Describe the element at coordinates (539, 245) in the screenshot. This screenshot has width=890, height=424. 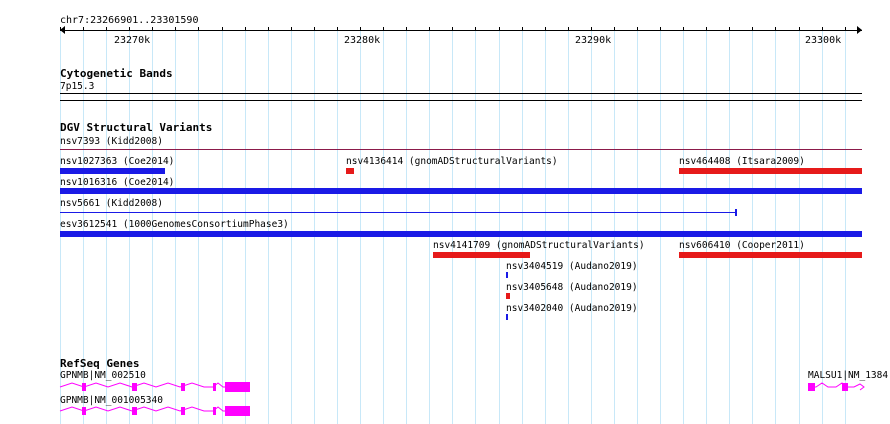
I see `variant-label: nsv4141709 (gnomADStructuralVariants)` at that location.